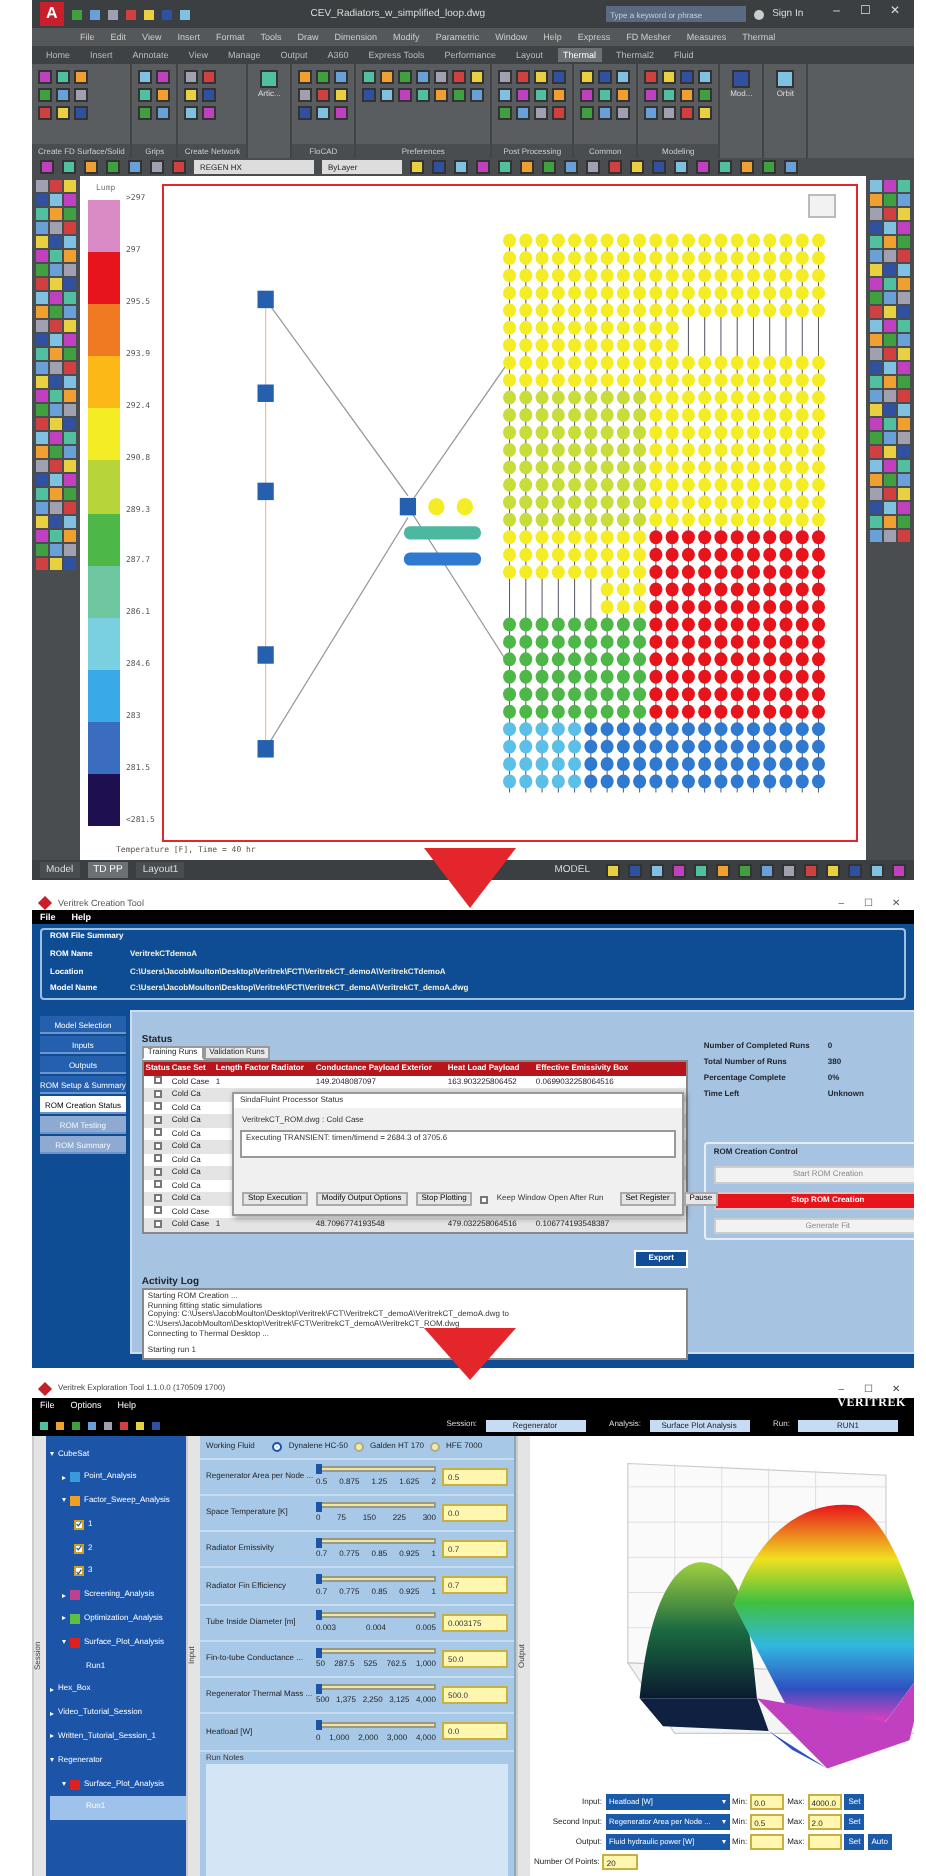  Describe the element at coordinates (822, 206) in the screenshot. I see `viewcube-icon` at that location.